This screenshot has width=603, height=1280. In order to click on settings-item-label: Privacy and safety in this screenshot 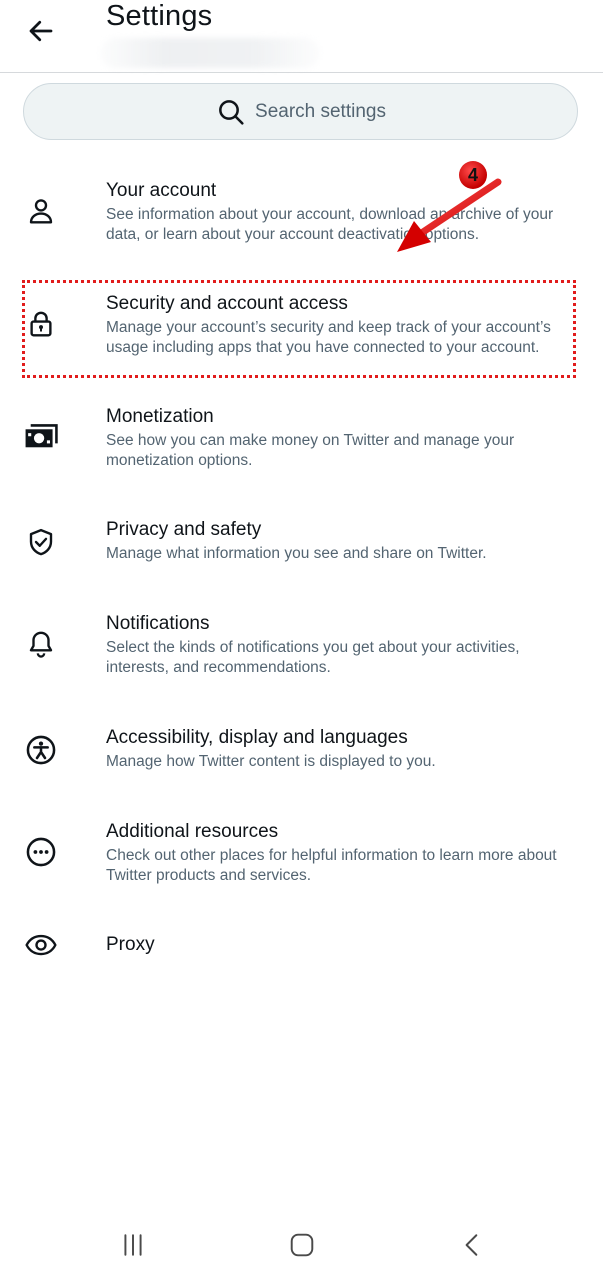, I will do `click(184, 529)`.